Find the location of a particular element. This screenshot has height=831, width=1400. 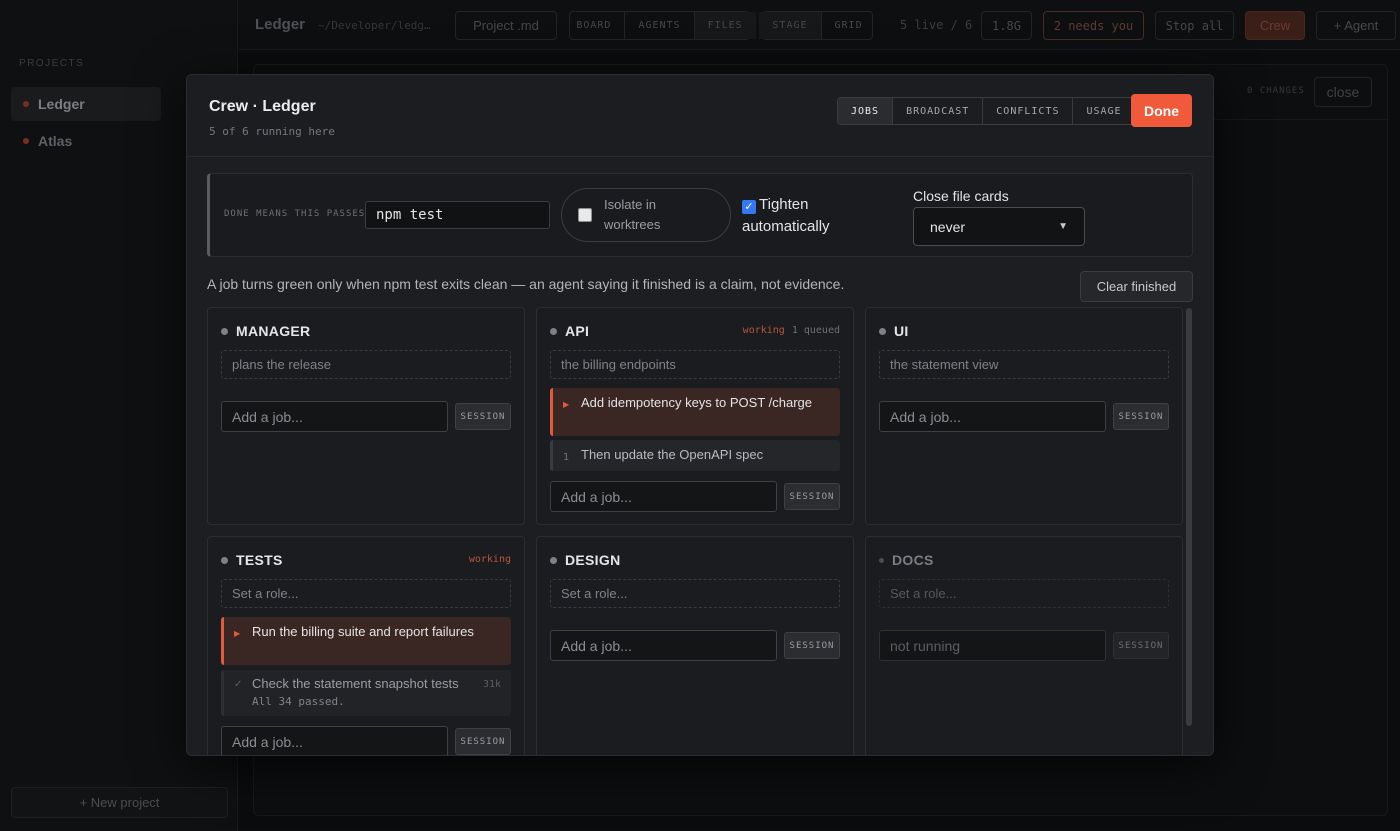

mode-tabs: STAGE GRID is located at coordinates (817, 25).